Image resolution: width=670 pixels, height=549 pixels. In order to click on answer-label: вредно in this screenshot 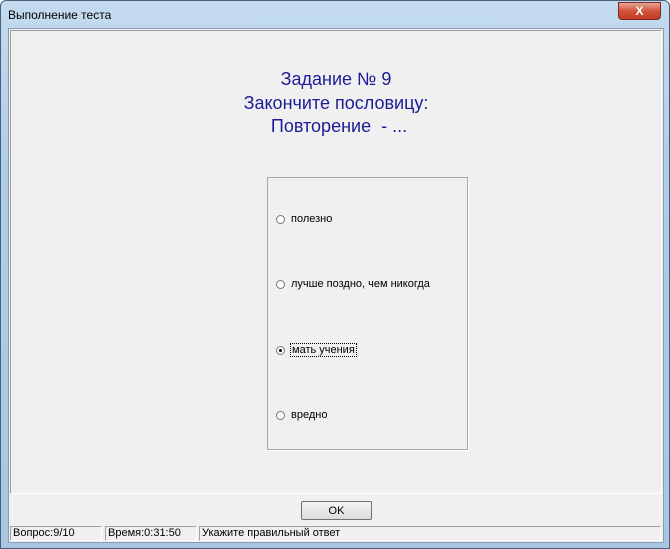, I will do `click(309, 415)`.